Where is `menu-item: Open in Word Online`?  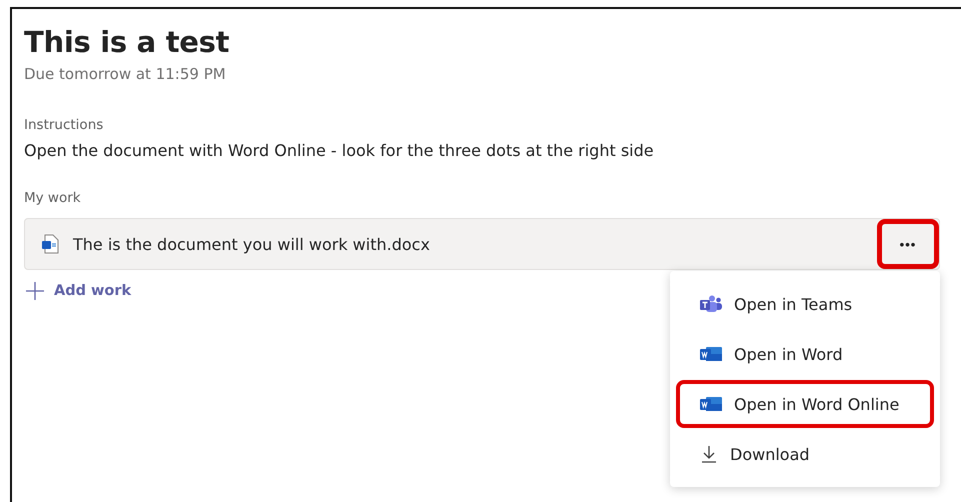 menu-item: Open in Word Online is located at coordinates (805, 404).